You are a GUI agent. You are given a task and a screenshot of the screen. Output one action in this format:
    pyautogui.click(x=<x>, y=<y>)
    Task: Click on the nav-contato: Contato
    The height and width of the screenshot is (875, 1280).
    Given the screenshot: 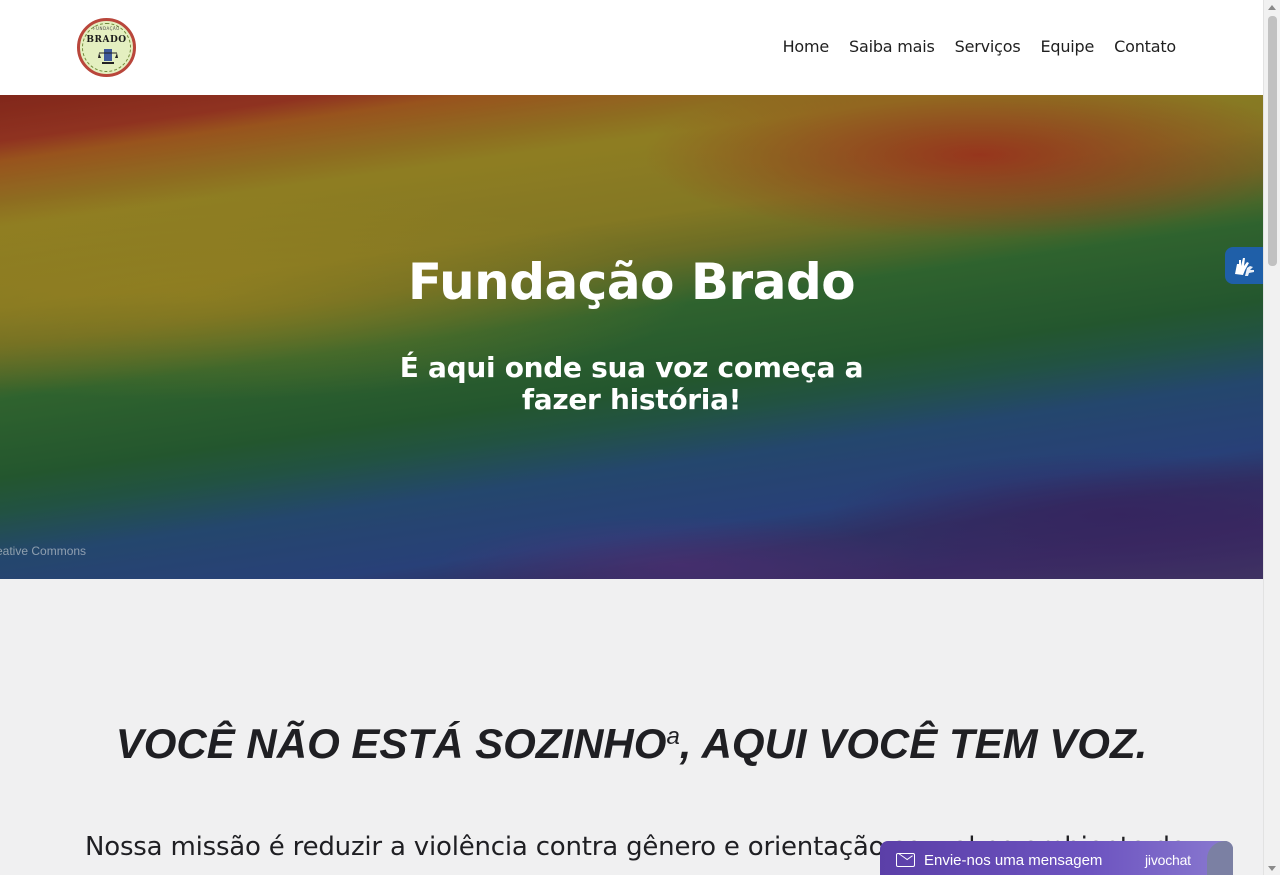 What is the action you would take?
    pyautogui.click(x=1145, y=47)
    